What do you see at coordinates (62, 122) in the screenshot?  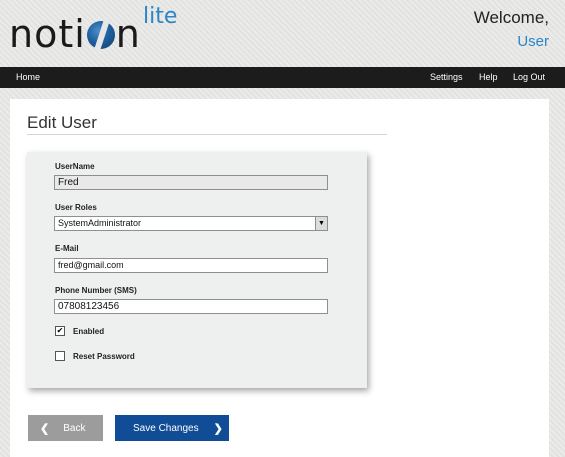 I see `page-title: Edit User` at bounding box center [62, 122].